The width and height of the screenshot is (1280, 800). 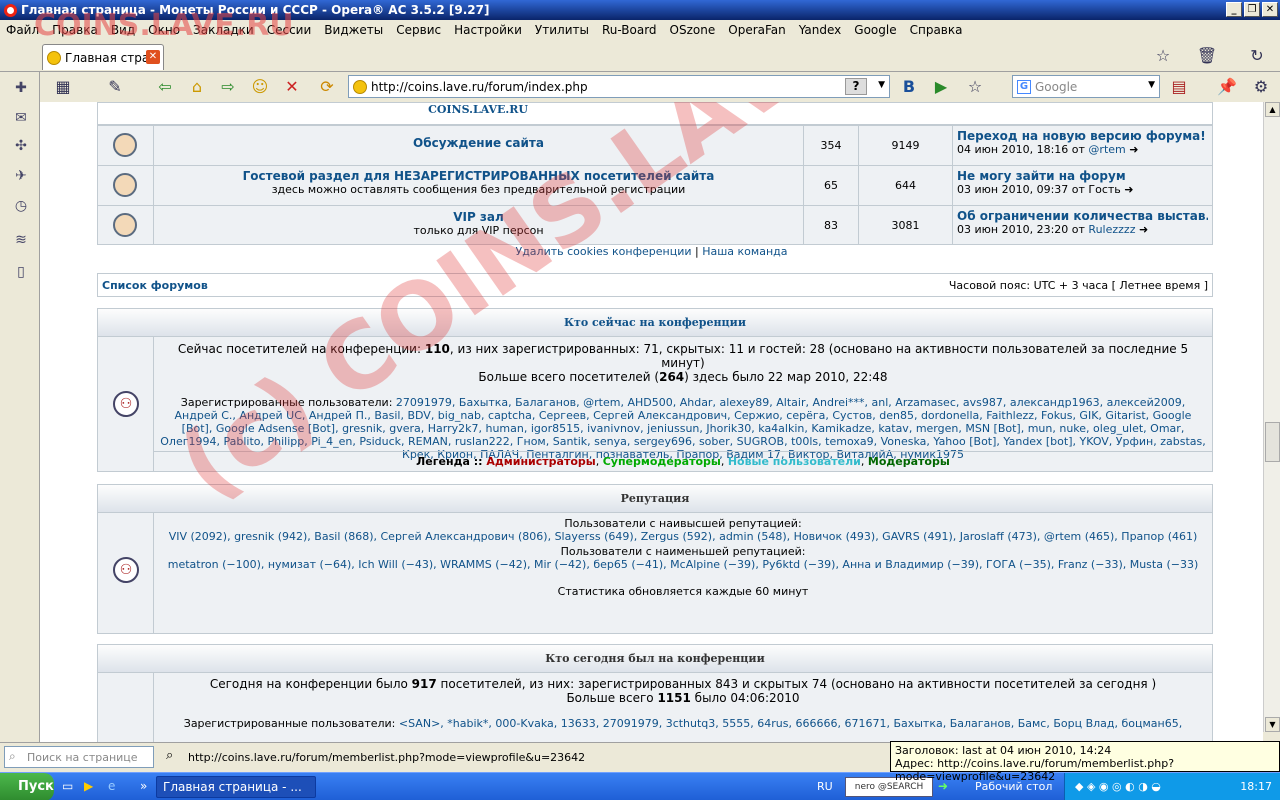 What do you see at coordinates (103, 57) in the screenshot?
I see `tab-main: Главная стра... ✕` at bounding box center [103, 57].